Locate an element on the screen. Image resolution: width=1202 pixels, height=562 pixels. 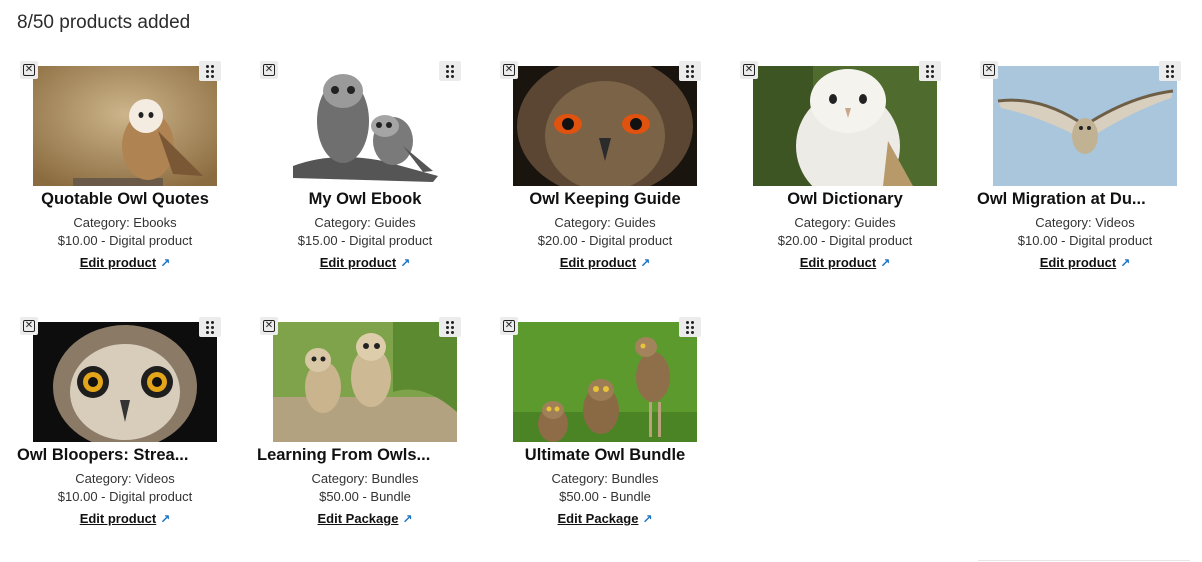
barn-owl-photo-icon is located at coordinates (125, 126).